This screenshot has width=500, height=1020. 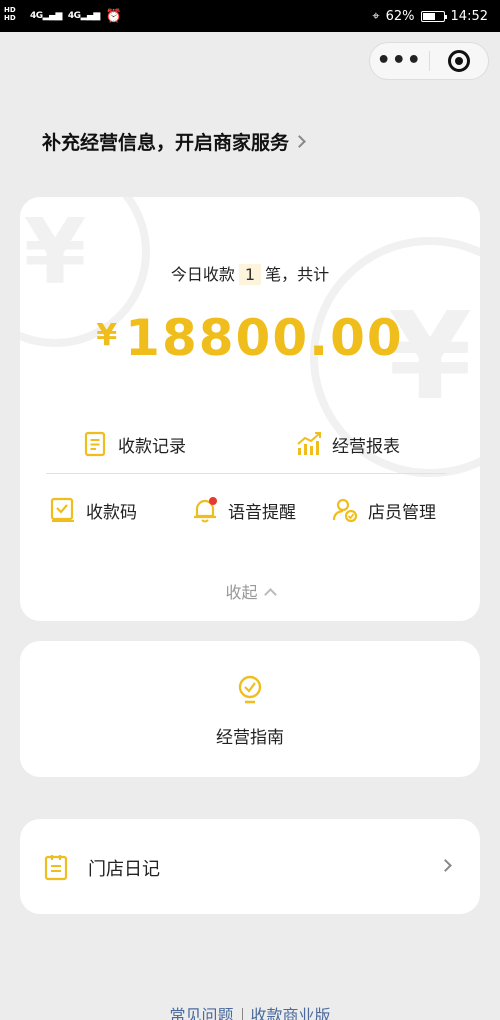 What do you see at coordinates (202, 274) in the screenshot?
I see `today-prefix: 今日收款` at bounding box center [202, 274].